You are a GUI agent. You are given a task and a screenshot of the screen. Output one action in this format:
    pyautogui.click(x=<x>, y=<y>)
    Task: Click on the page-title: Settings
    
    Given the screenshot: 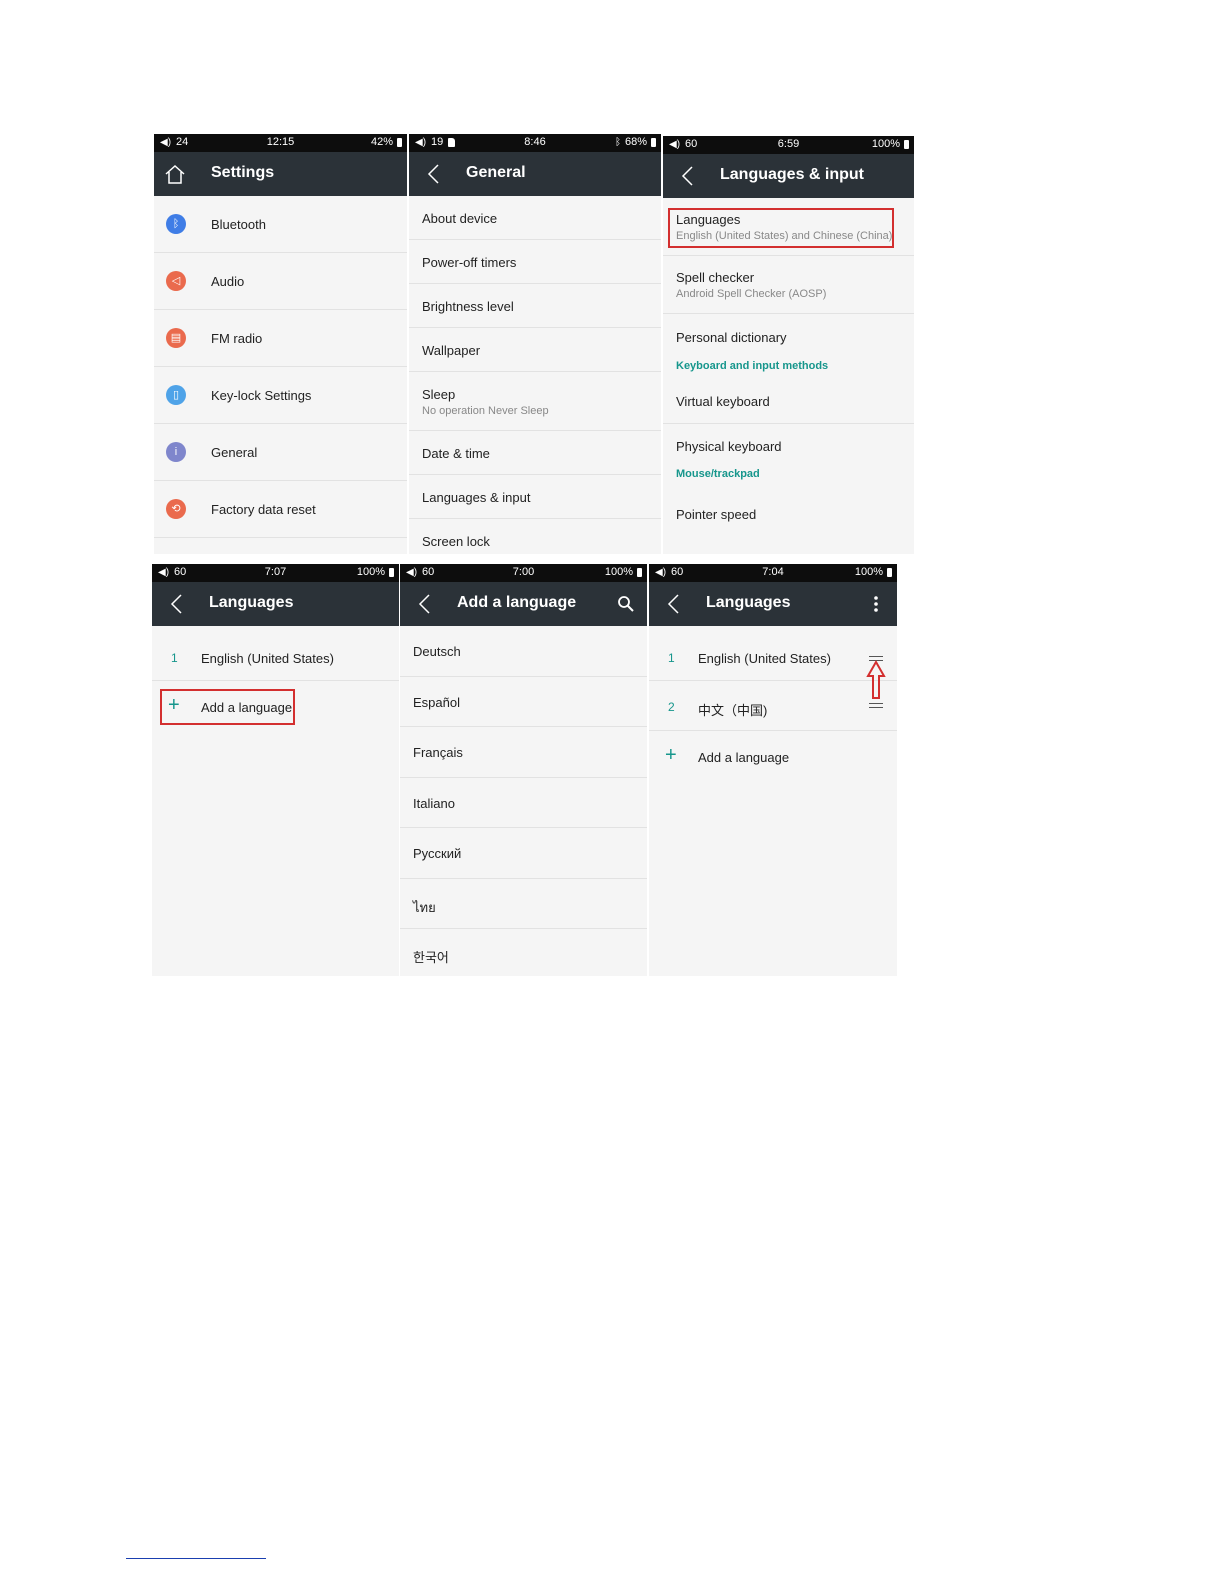 What is the action you would take?
    pyautogui.click(x=243, y=172)
    